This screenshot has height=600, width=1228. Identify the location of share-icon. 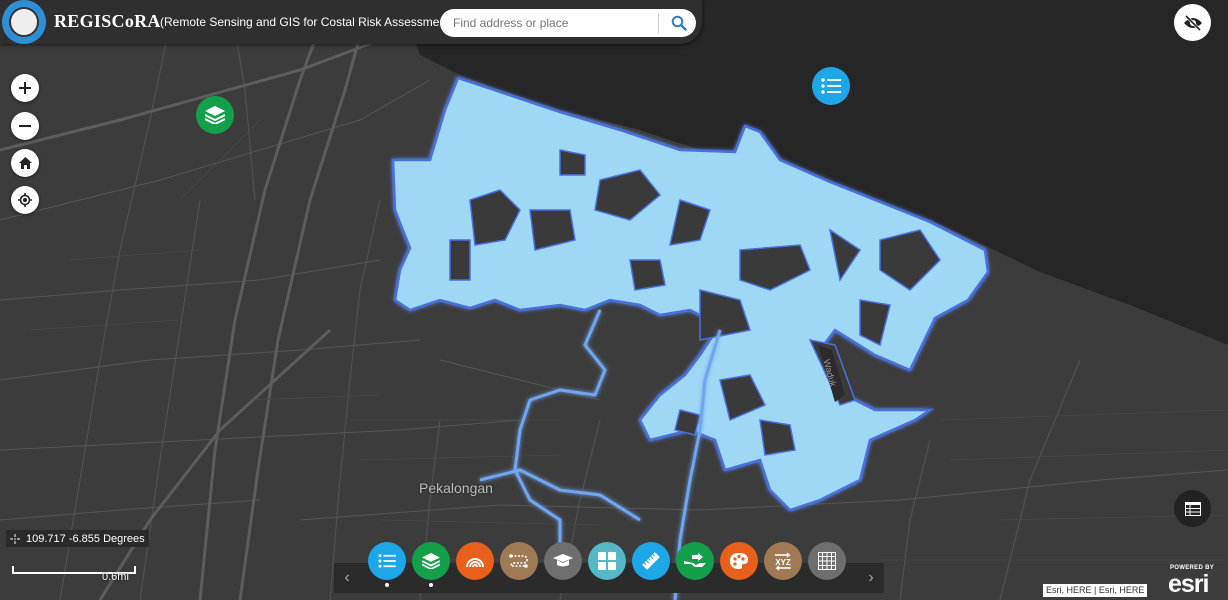
(695, 560).